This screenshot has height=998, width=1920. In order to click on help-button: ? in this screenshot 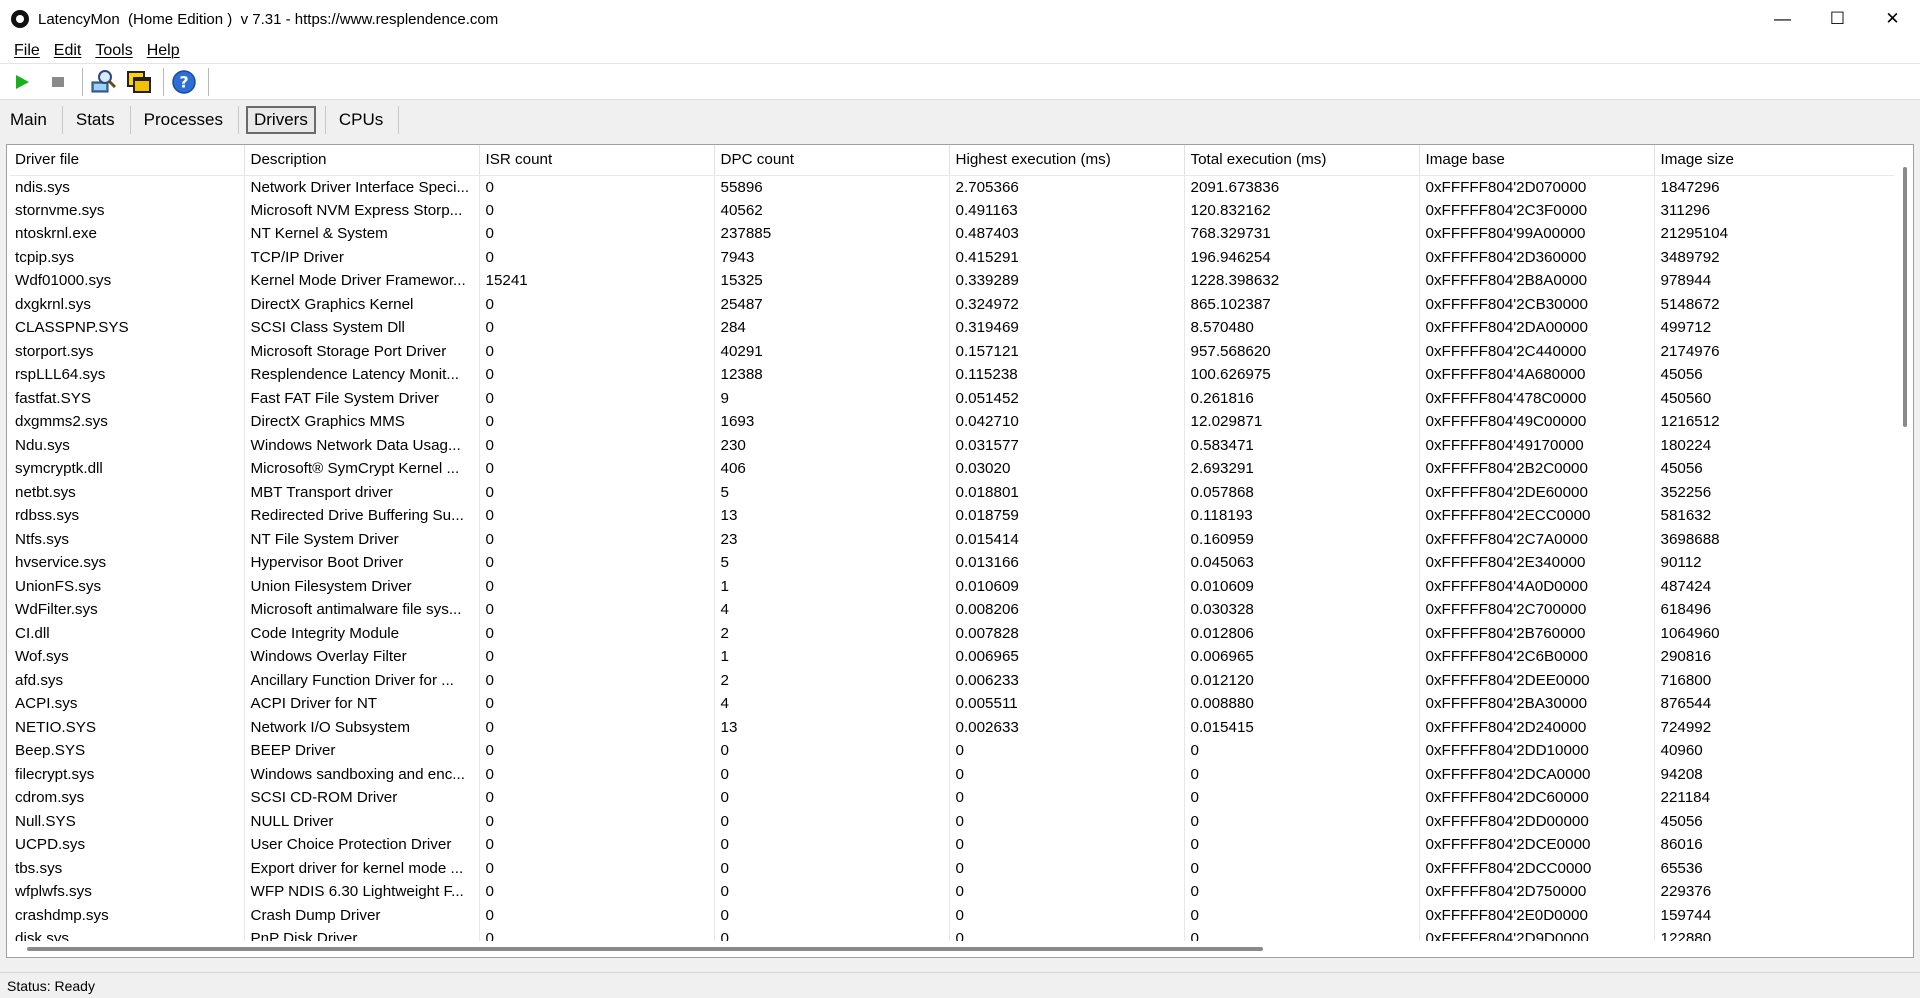, I will do `click(184, 82)`.